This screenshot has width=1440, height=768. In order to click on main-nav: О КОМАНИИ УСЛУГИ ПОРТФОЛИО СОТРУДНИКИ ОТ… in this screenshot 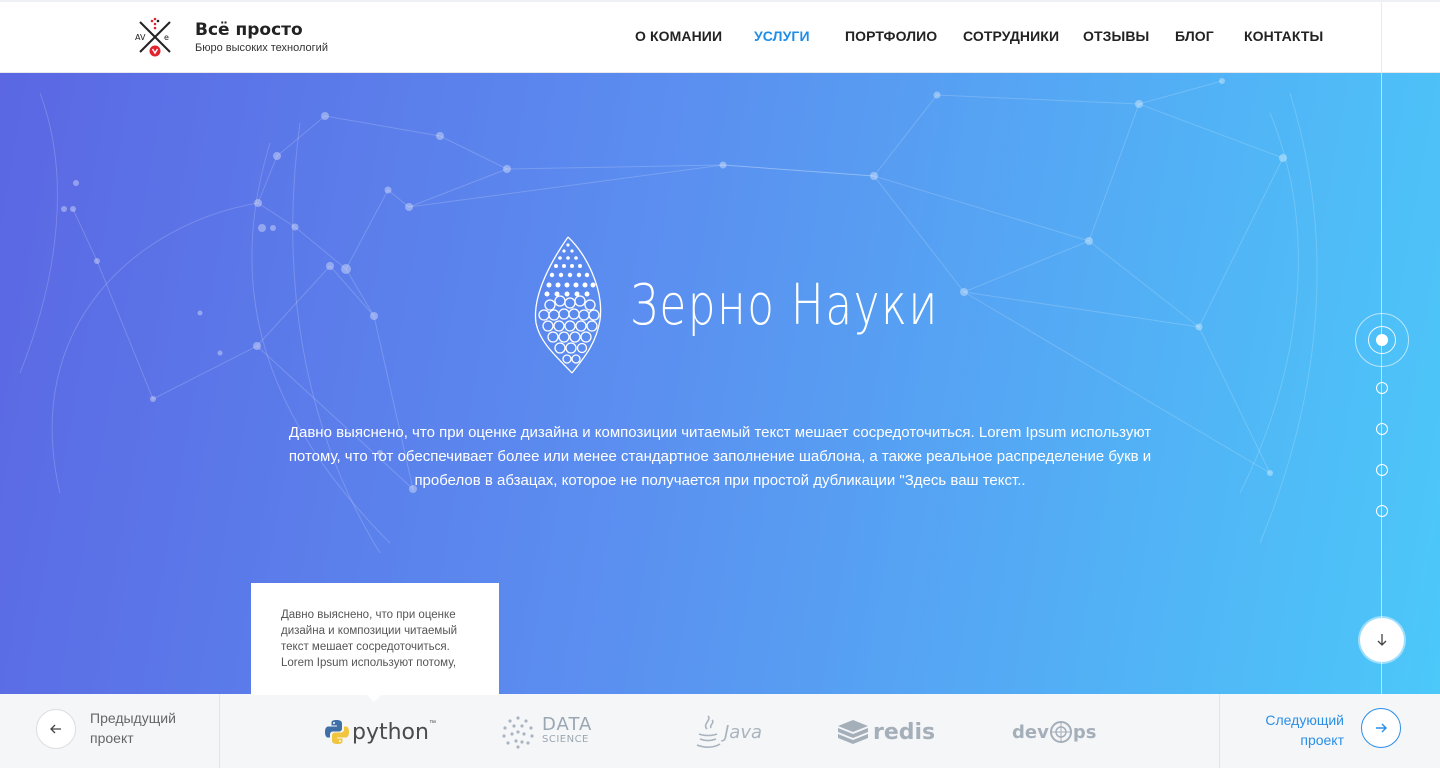, I will do `click(720, 38)`.